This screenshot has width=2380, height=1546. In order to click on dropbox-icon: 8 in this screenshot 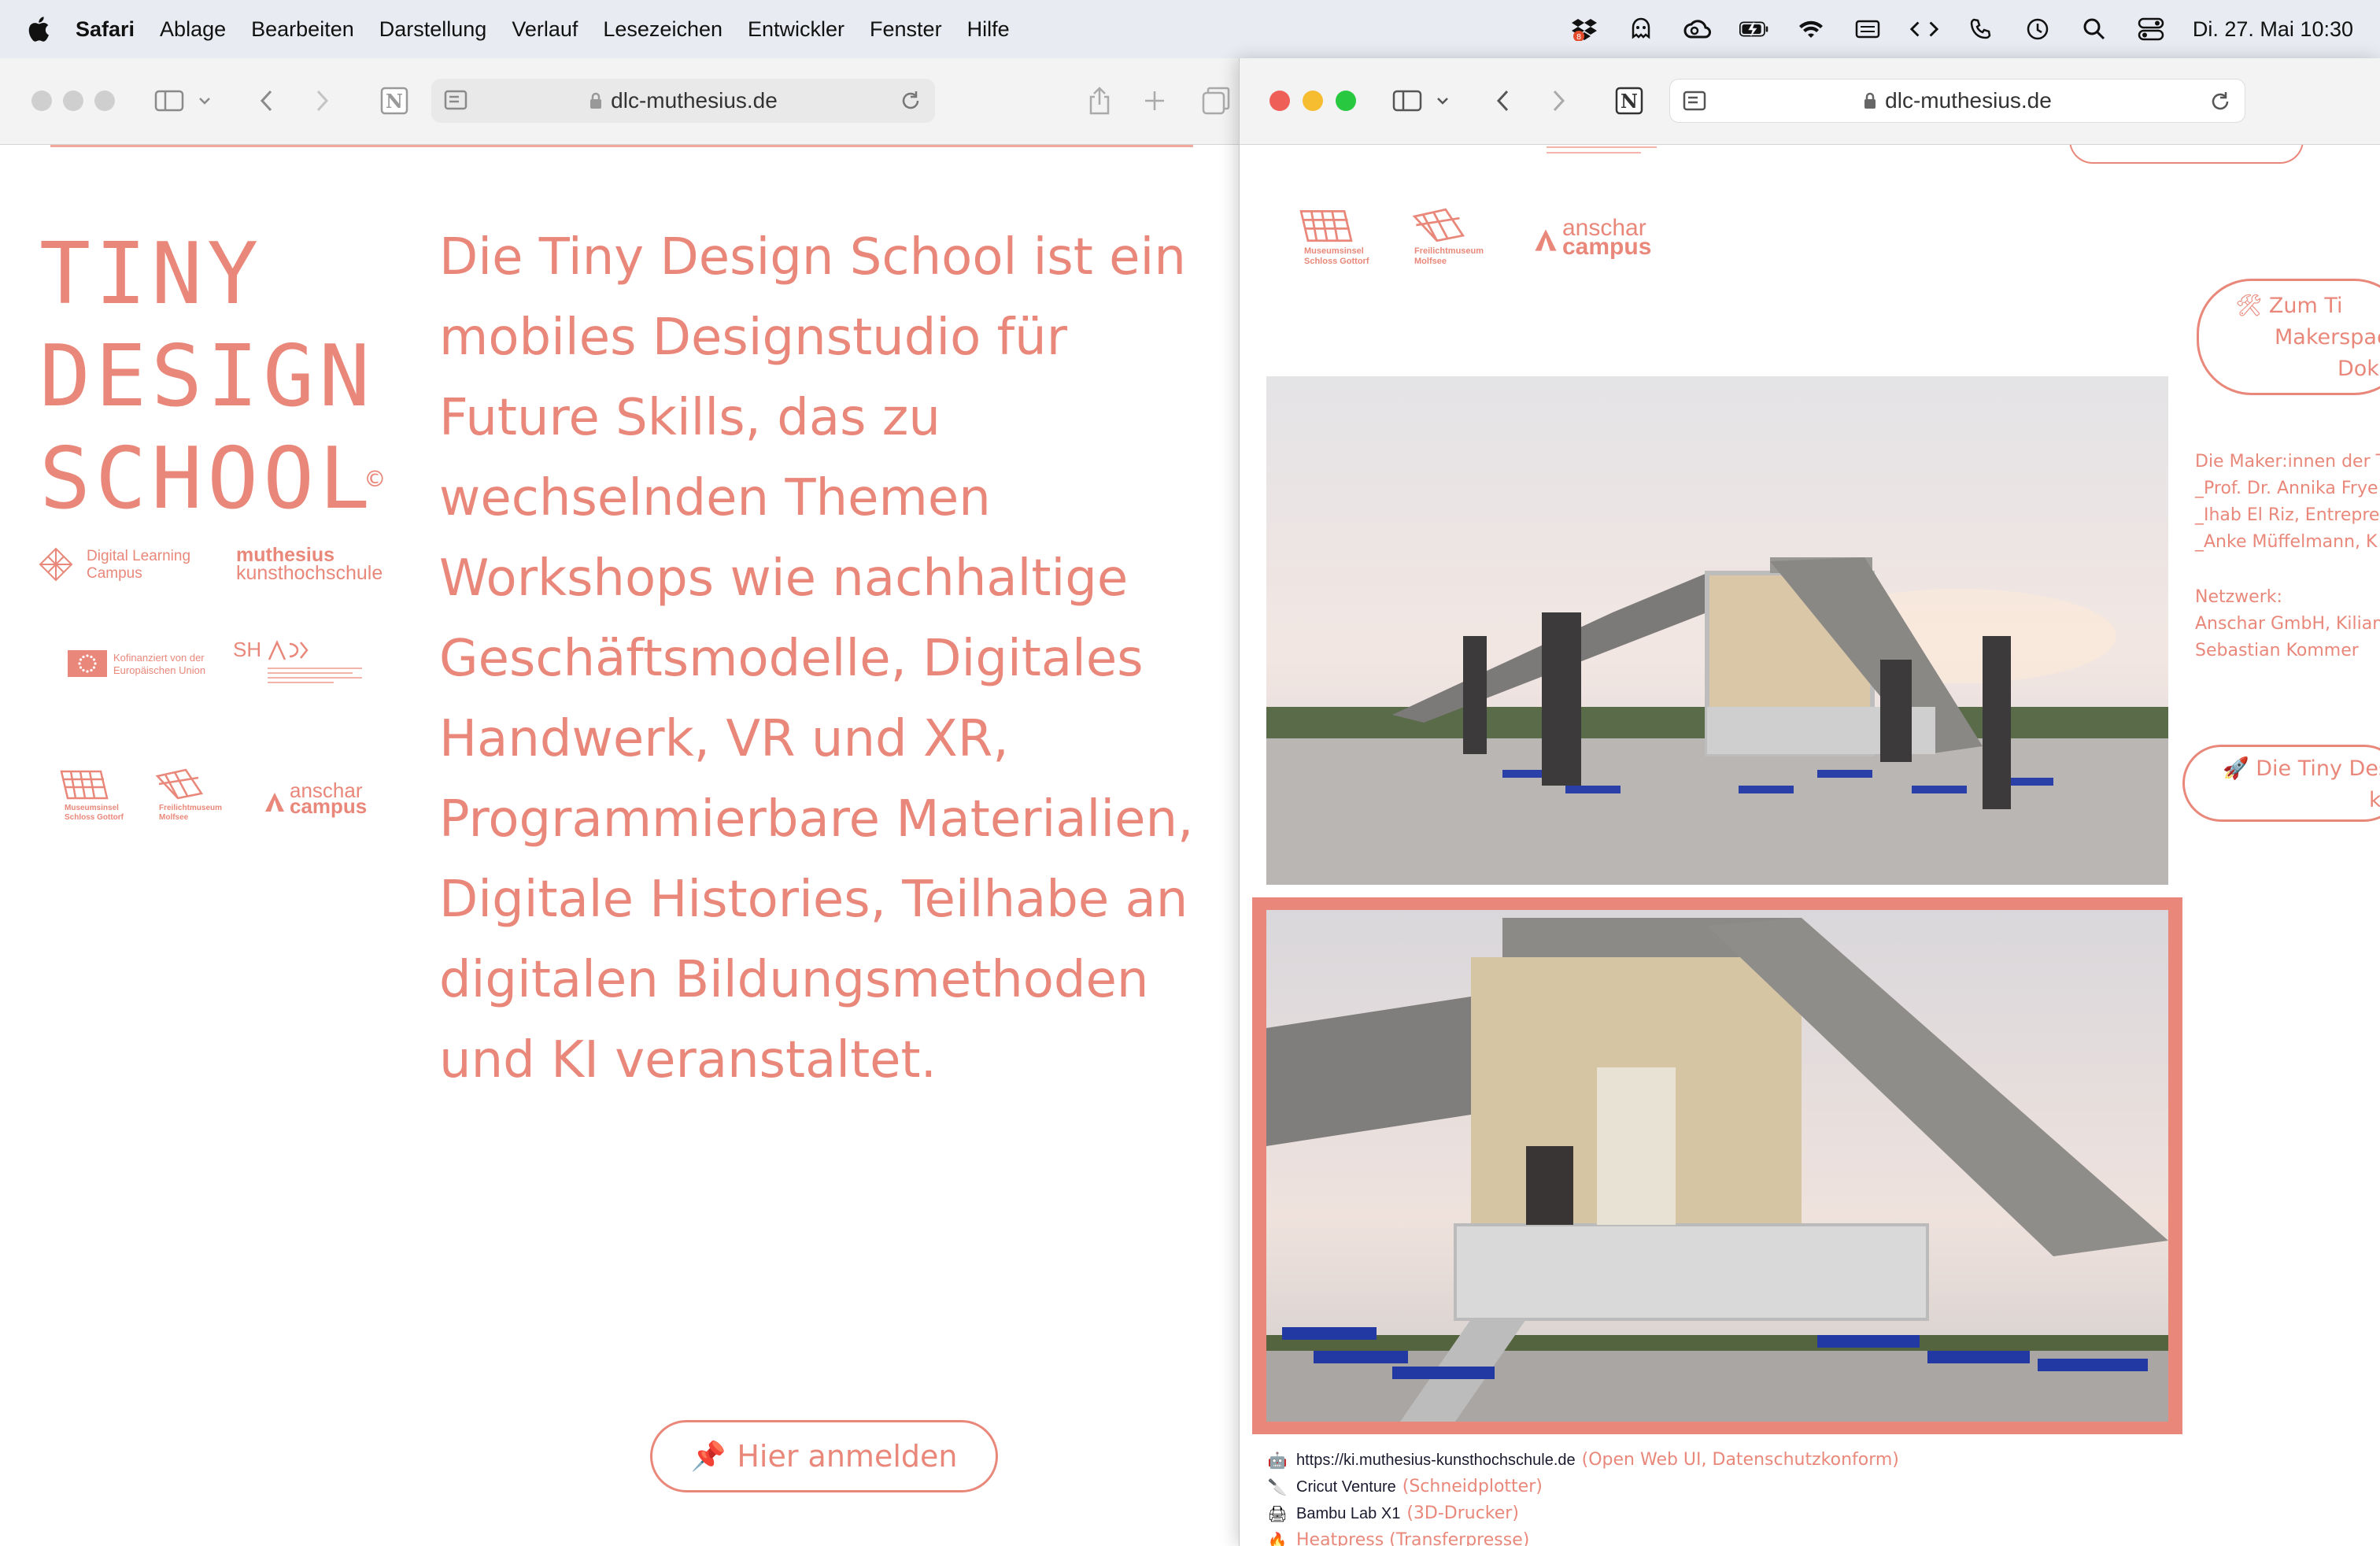, I will do `click(1584, 29)`.